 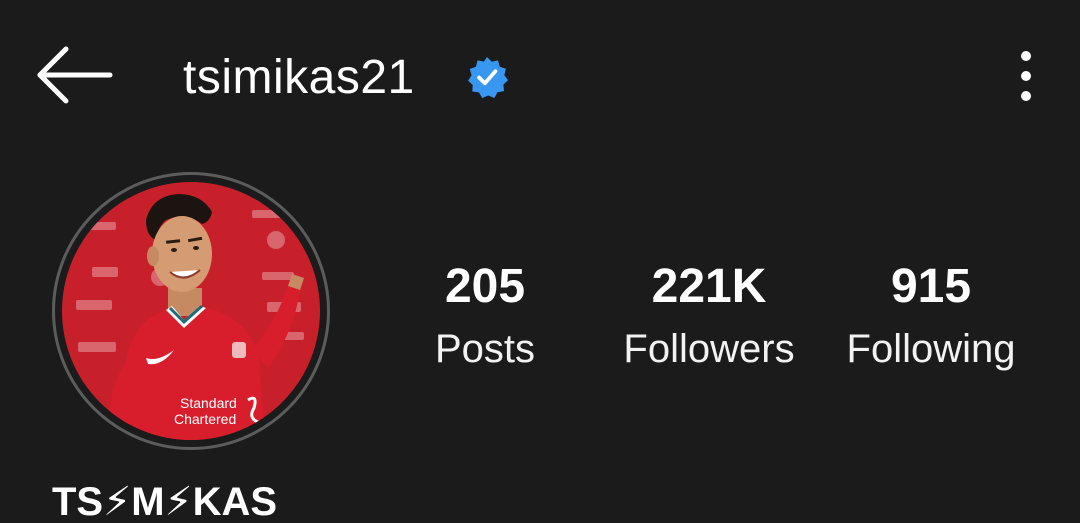 I want to click on profile-display-name: TS⚡M⚡KAS, so click(x=165, y=501).